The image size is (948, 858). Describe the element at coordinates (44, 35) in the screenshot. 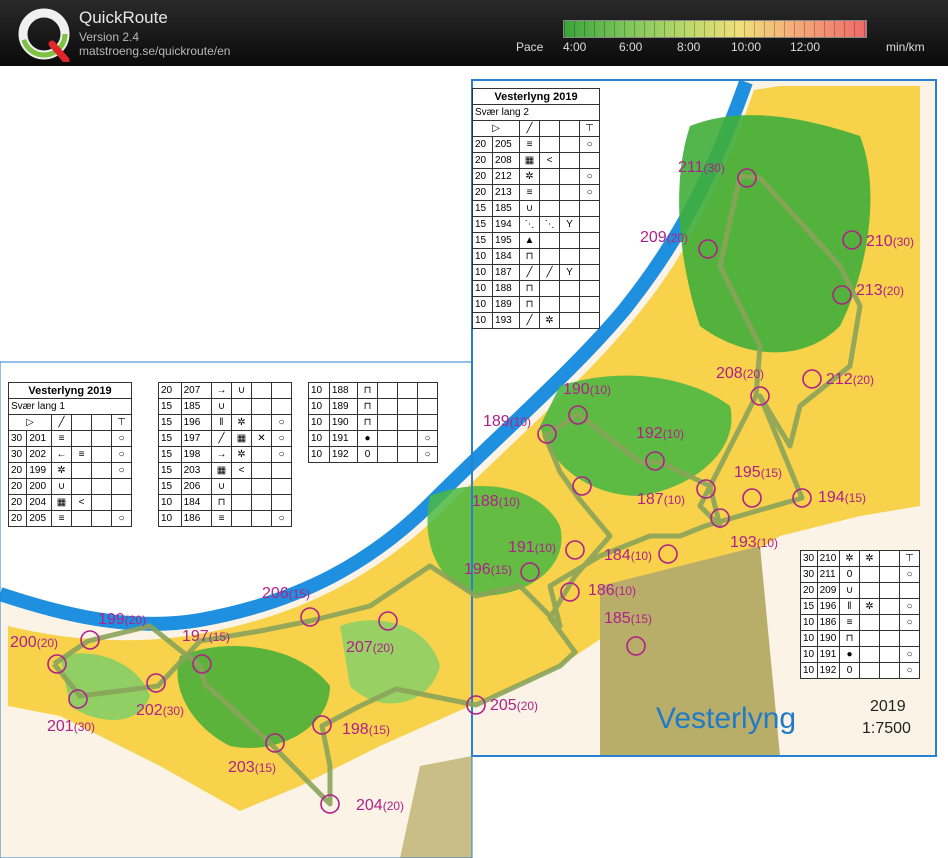

I see `quickroute-logo` at that location.